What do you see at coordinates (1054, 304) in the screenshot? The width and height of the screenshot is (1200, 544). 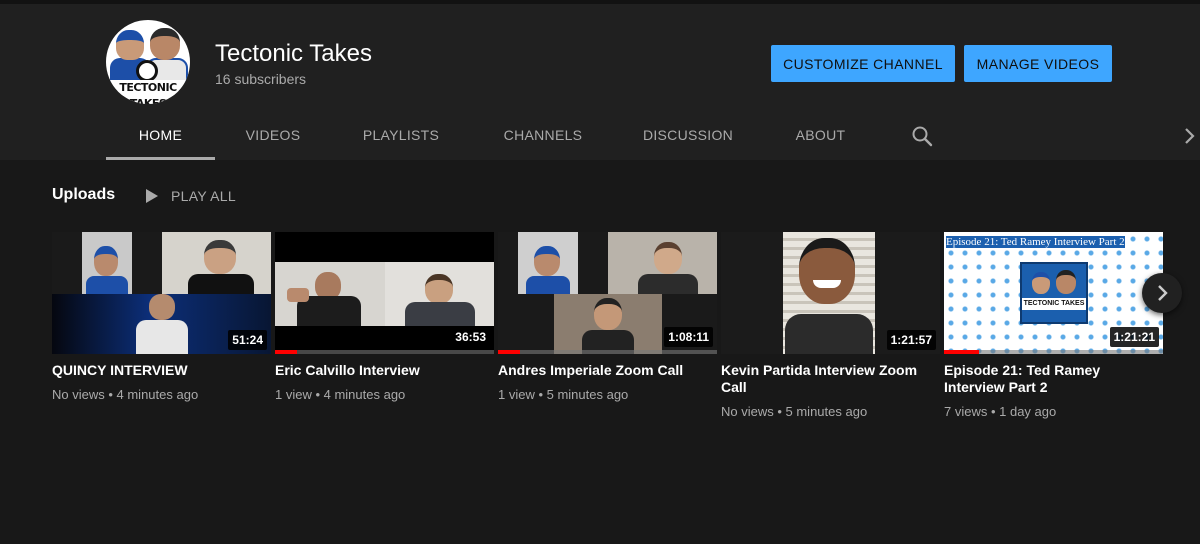 I see `thumbnail-logo: TECTONIC TAKES` at bounding box center [1054, 304].